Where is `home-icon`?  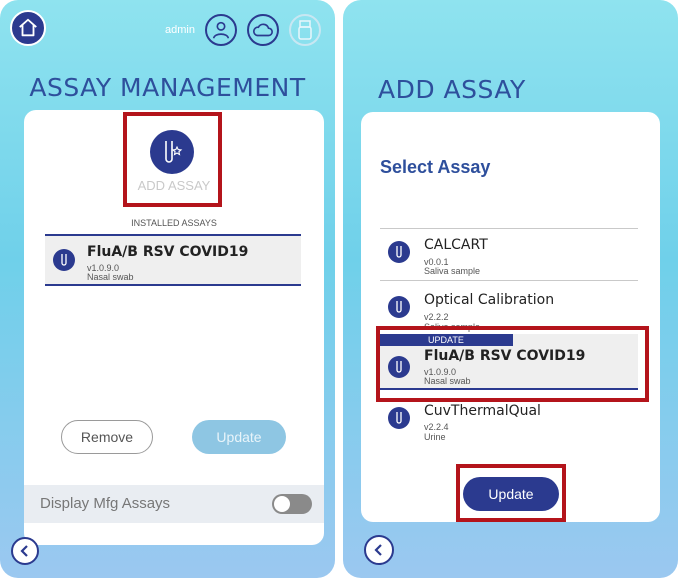 home-icon is located at coordinates (28, 27).